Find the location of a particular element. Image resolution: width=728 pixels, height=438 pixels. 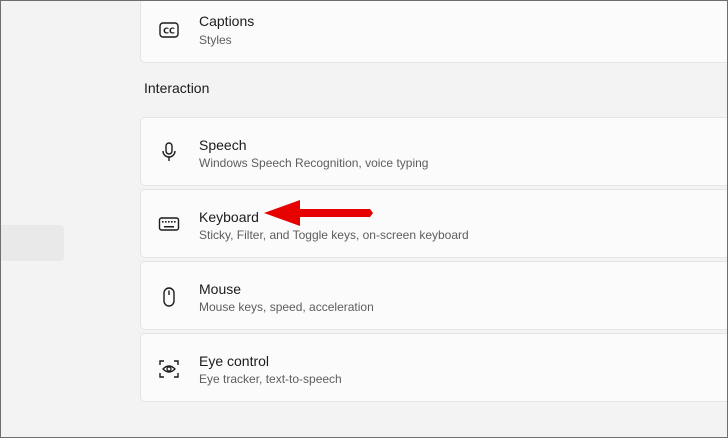

eye-control-title: Eye control is located at coordinates (234, 361).